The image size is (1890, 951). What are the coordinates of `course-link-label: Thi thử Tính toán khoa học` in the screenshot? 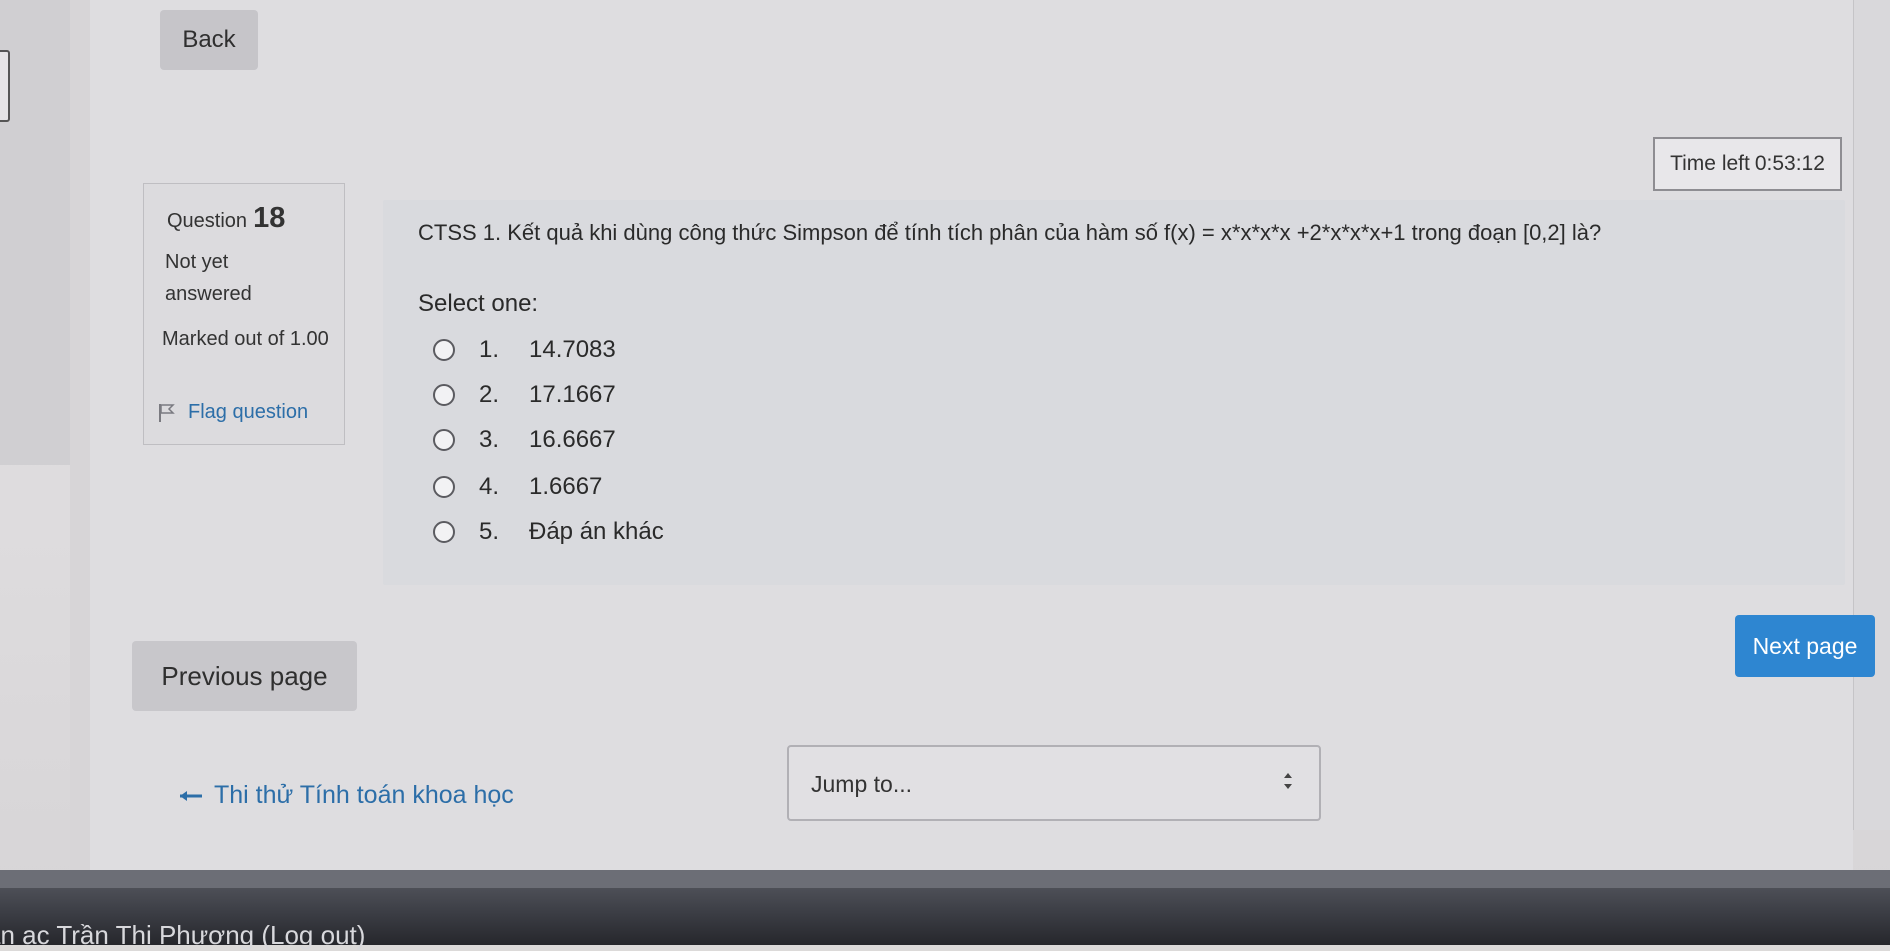 It's located at (364, 795).